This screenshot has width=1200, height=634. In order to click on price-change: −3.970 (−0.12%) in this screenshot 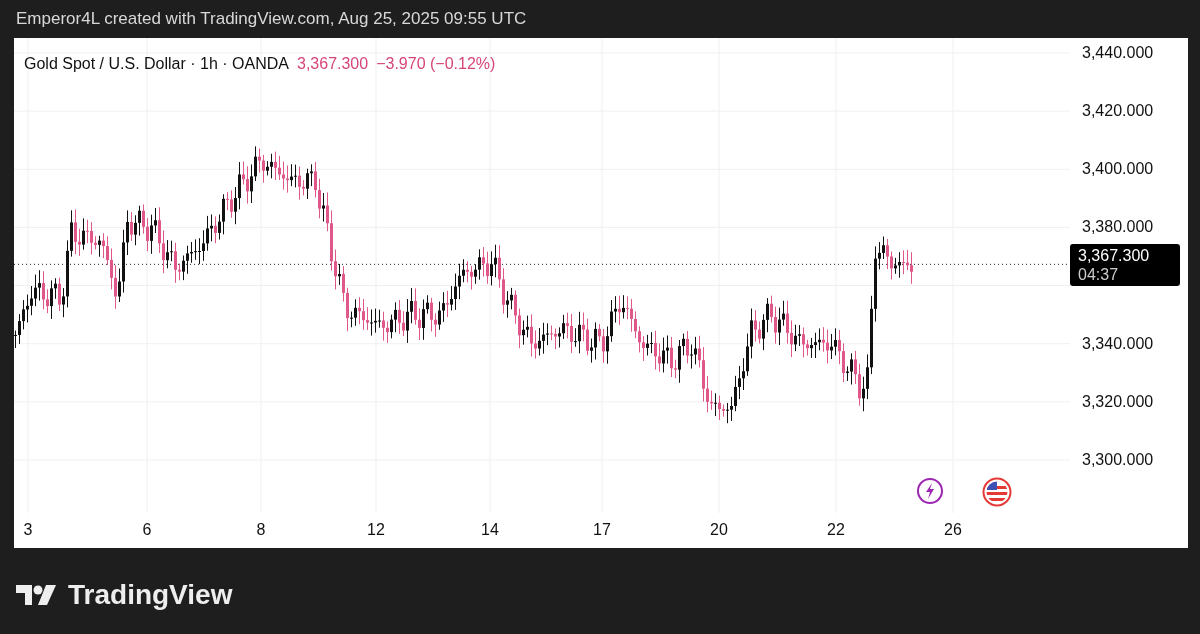, I will do `click(436, 64)`.